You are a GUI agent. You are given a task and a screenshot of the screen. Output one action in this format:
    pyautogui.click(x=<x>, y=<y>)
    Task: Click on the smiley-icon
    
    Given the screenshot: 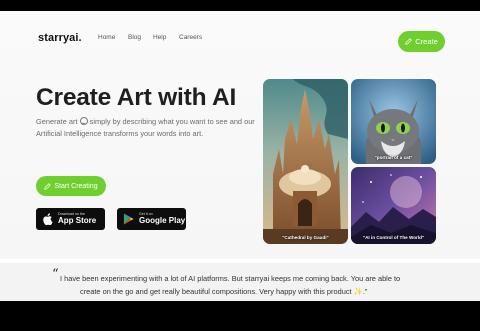 What is the action you would take?
    pyautogui.click(x=83, y=121)
    